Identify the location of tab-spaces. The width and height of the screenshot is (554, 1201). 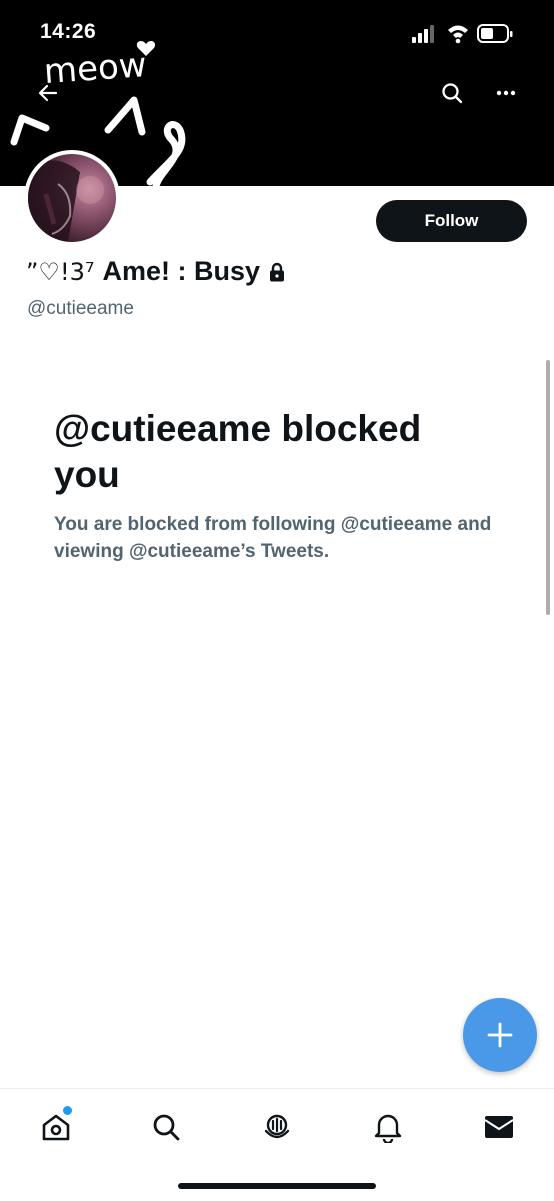
(277, 1127).